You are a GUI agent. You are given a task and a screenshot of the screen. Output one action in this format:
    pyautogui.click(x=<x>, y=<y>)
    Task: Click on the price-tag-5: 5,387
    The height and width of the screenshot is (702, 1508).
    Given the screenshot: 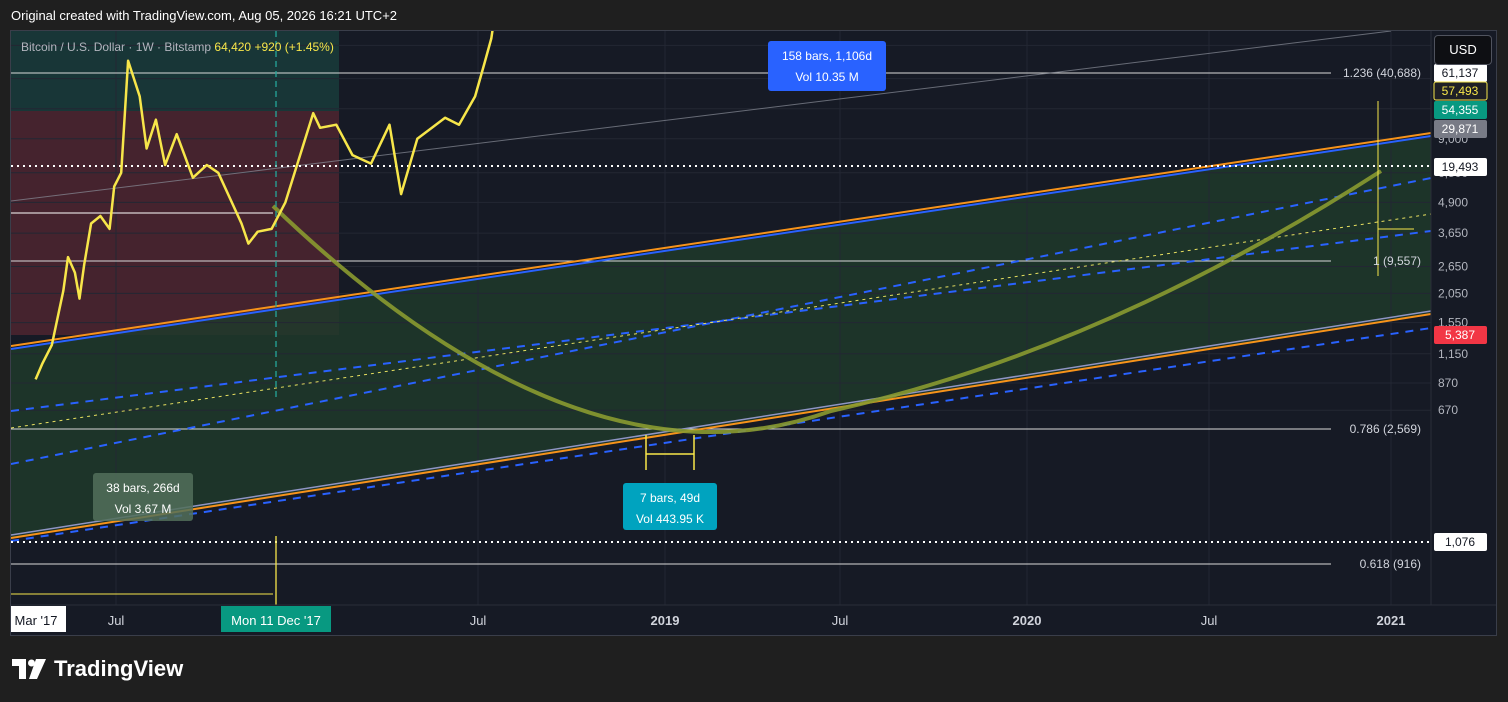 What is the action you would take?
    pyautogui.click(x=1460, y=335)
    